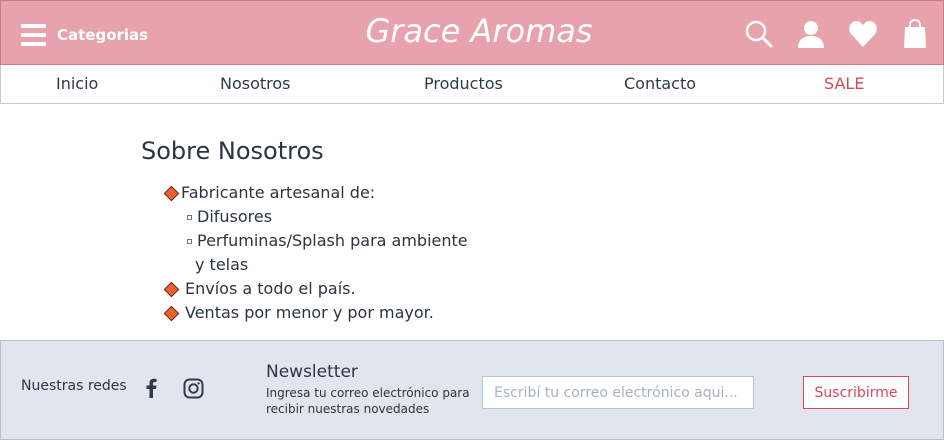 This screenshot has height=440, width=944. Describe the element at coordinates (235, 216) in the screenshot. I see `sub-list-item-text: Difusores` at that location.